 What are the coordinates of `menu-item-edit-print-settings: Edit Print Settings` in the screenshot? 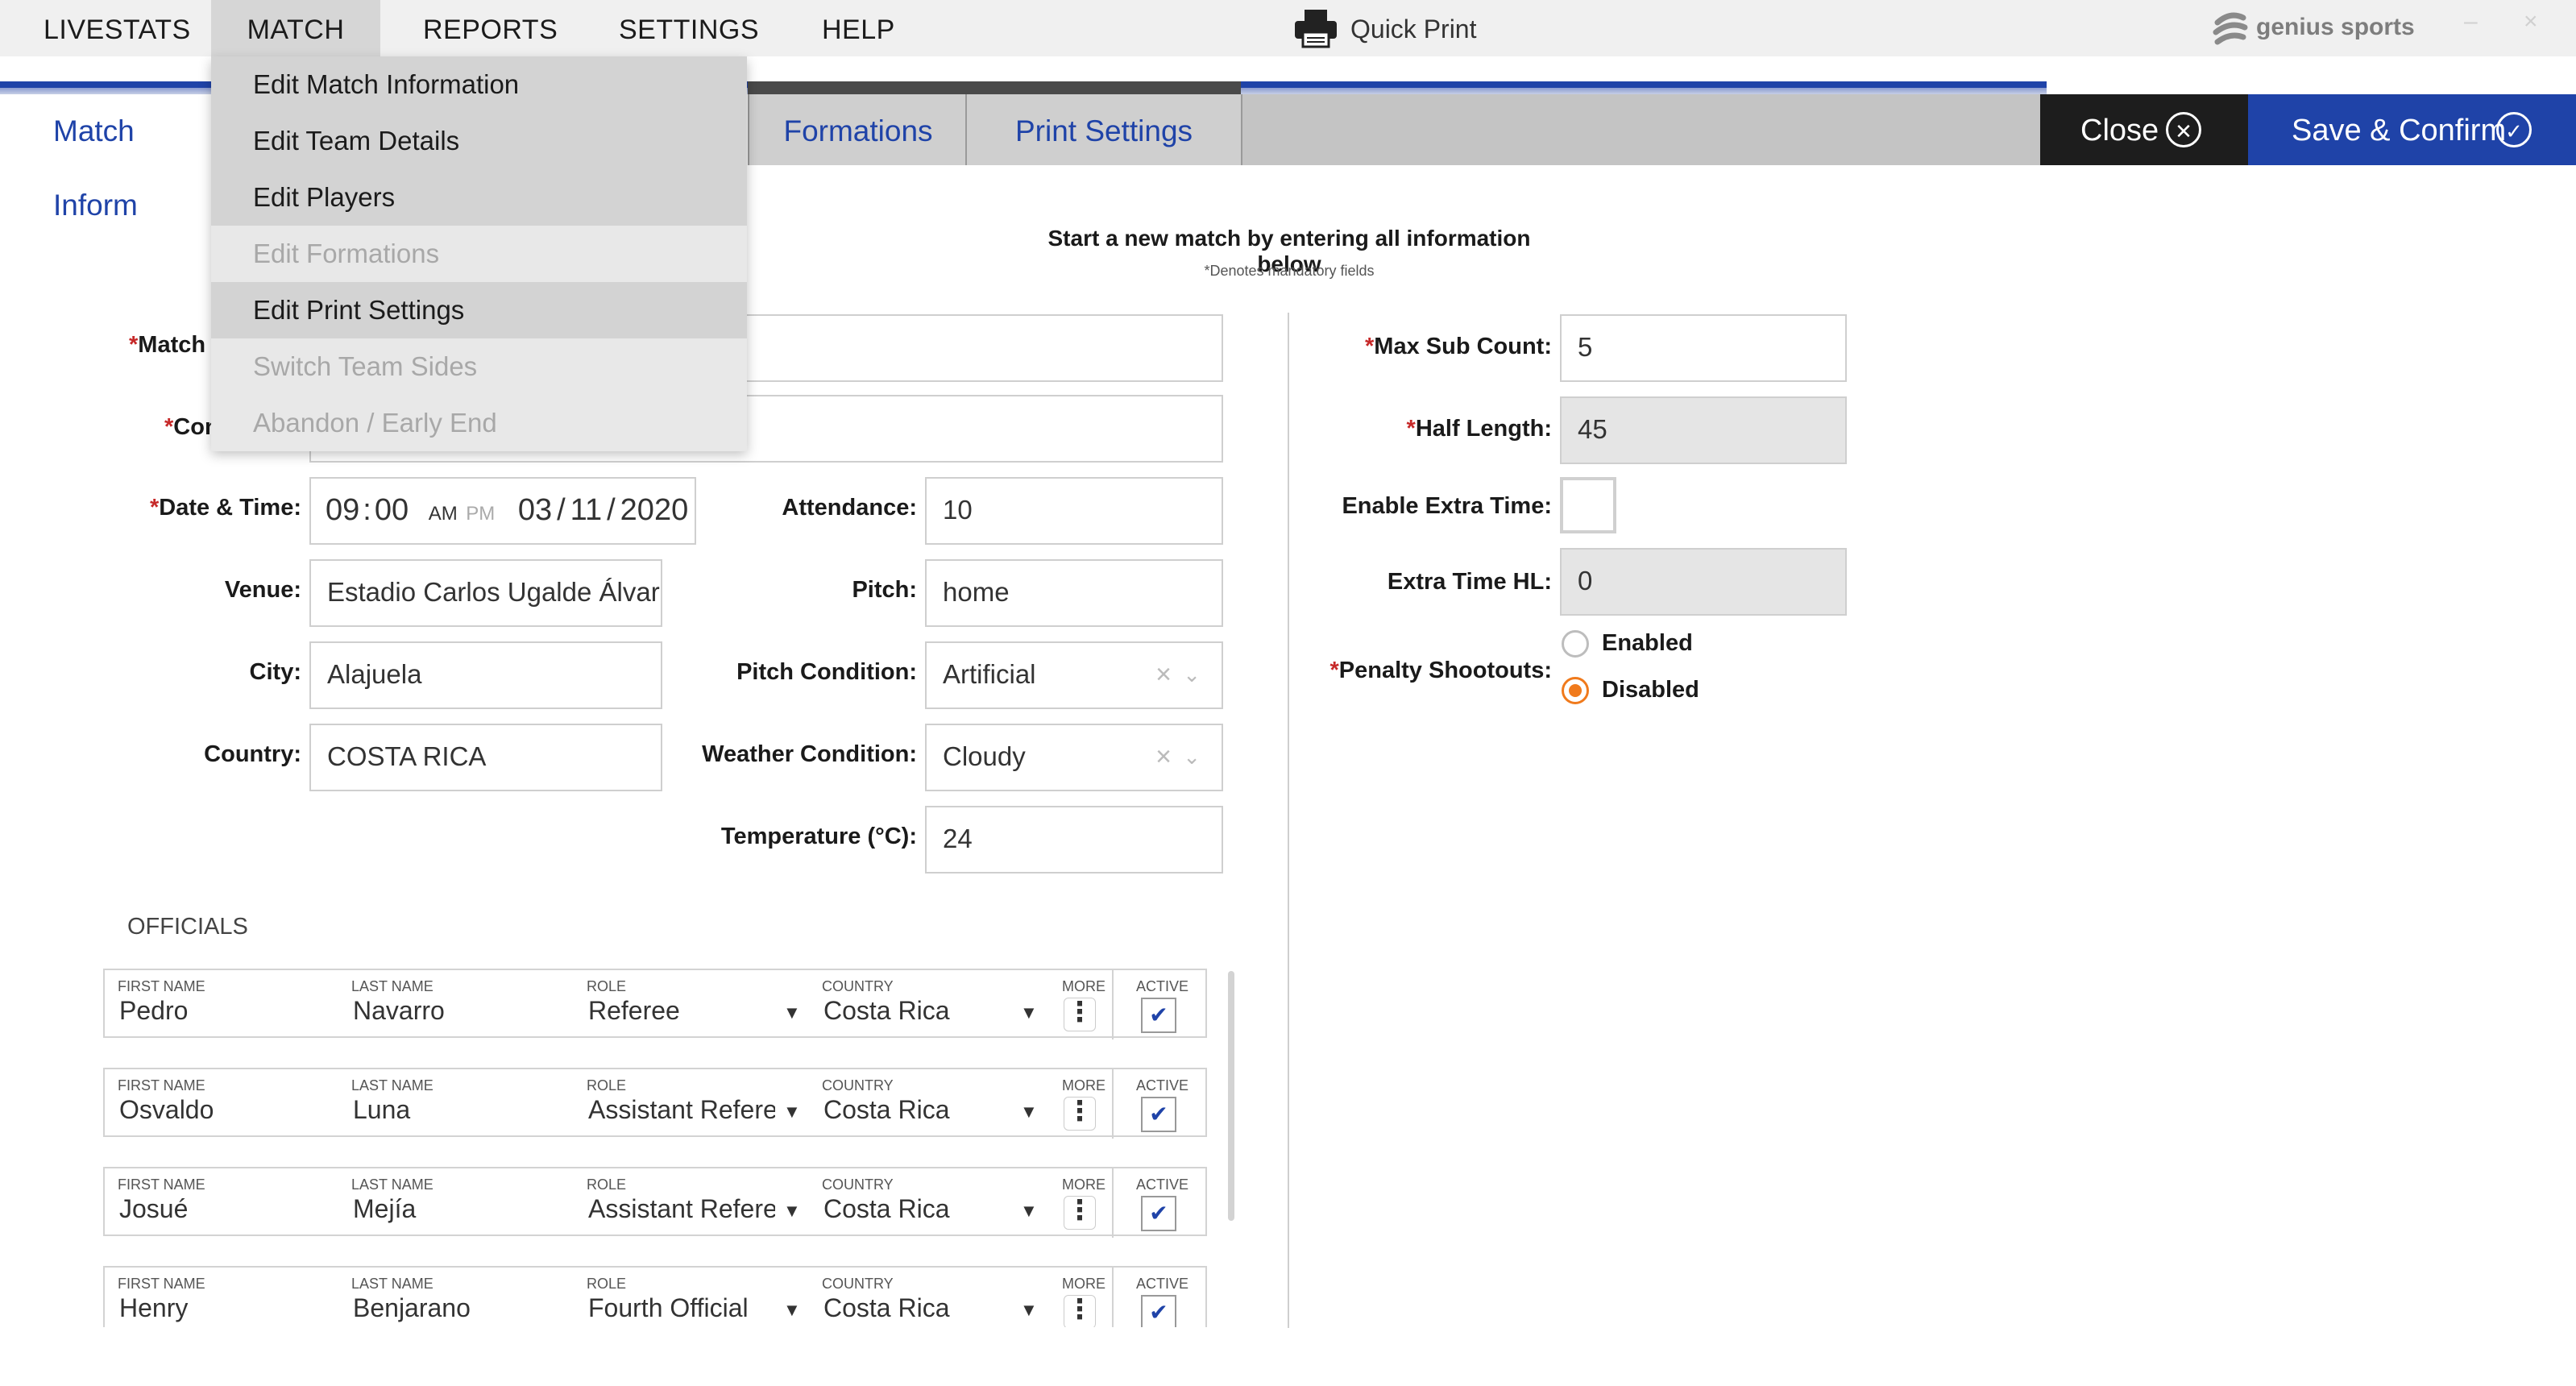 It's located at (479, 310).